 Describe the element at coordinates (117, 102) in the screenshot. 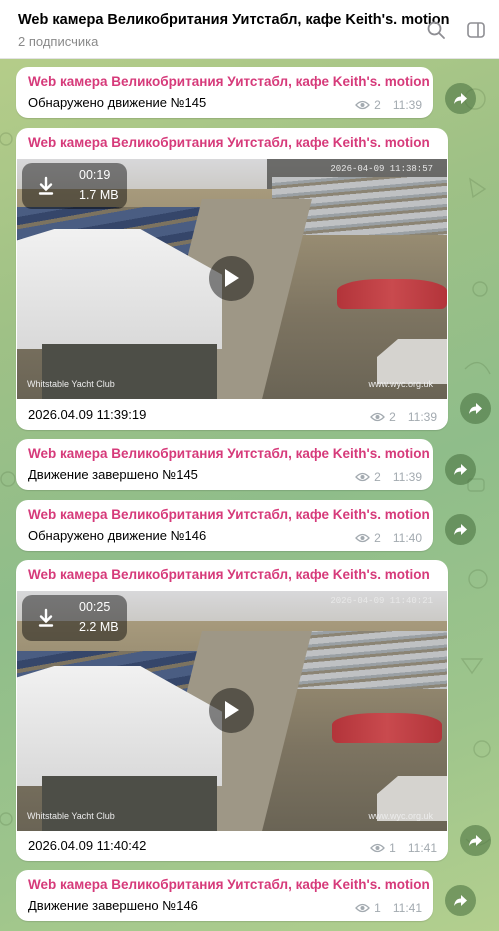

I see `message-text: Обнаружено движение №145` at that location.